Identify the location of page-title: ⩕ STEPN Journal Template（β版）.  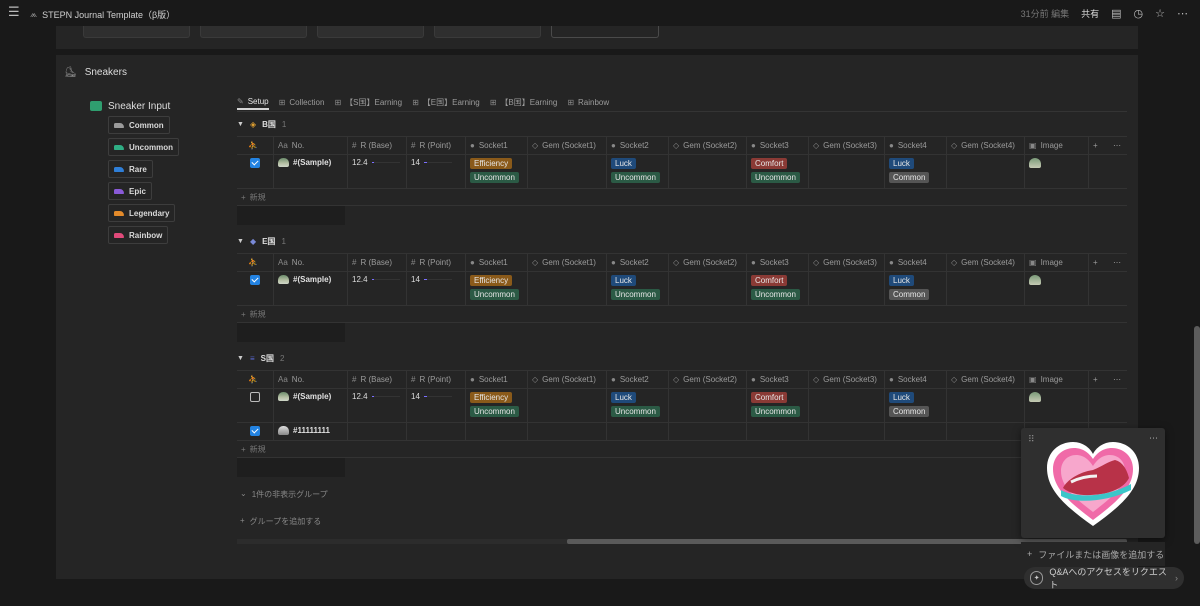
(102, 14).